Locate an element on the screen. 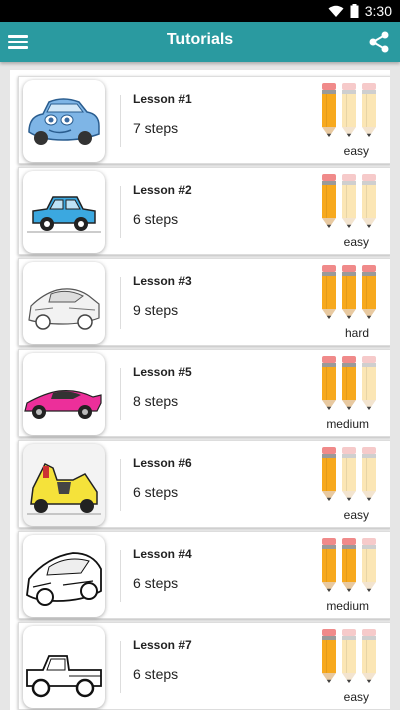 This screenshot has height=710, width=400. lesson-card: Lesson #5 8 steps medium is located at coordinates (204, 393).